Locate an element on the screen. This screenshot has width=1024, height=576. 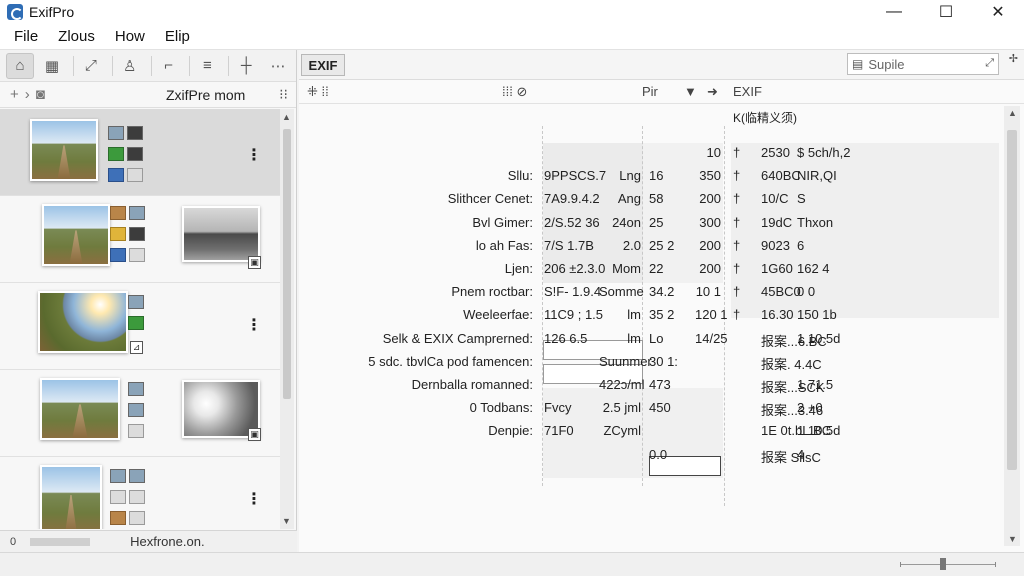
search-input: ▤ Supile ⤢ is located at coordinates (923, 64).